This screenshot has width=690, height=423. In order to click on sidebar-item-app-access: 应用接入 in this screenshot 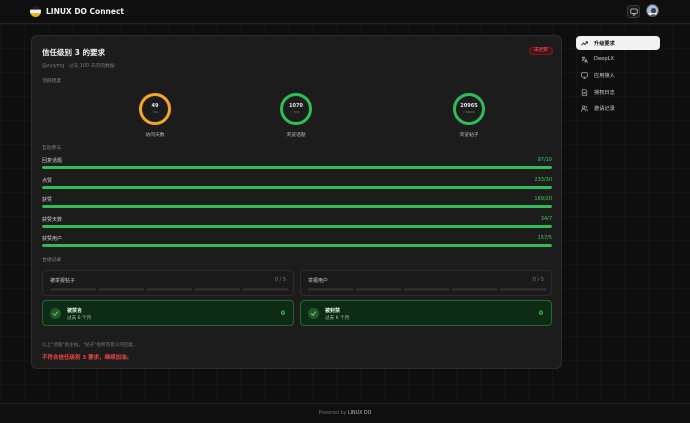, I will do `click(618, 76)`.